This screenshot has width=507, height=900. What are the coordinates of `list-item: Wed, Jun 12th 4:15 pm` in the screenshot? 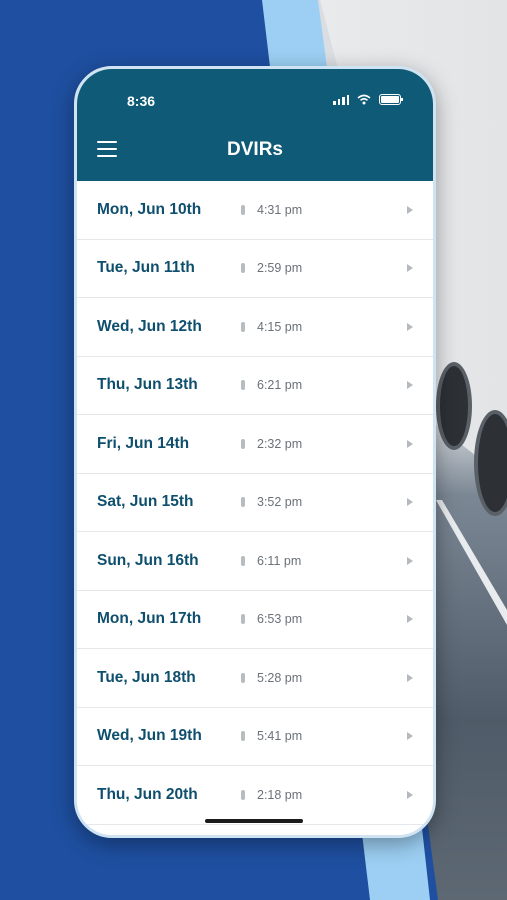 It's located at (255, 327).